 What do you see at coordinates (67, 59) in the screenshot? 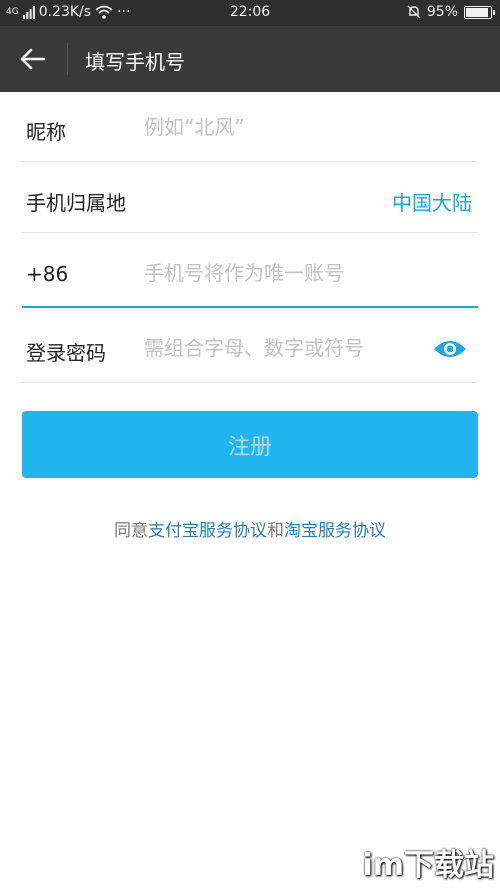
I see `app-bar-divider` at bounding box center [67, 59].